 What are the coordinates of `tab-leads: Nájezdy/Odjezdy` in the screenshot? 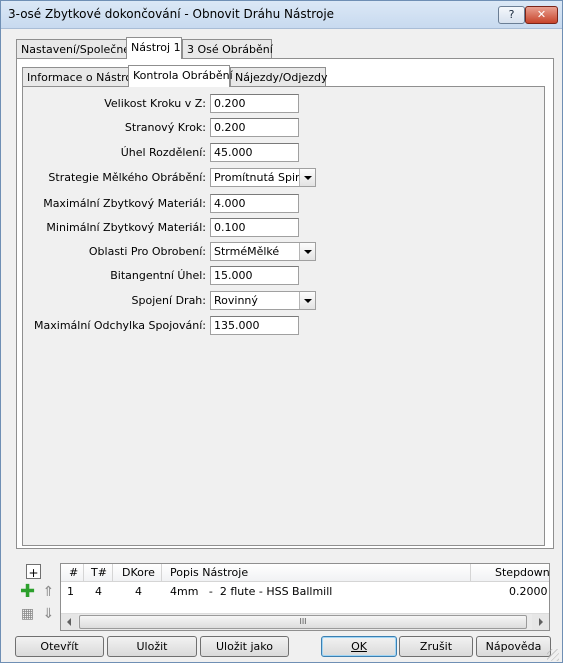 It's located at (279, 77).